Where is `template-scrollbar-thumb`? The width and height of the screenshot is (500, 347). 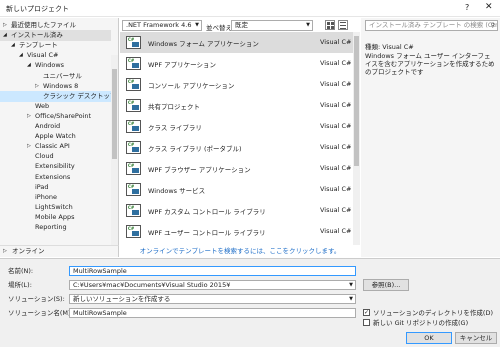 template-scrollbar-thumb is located at coordinates (356, 101).